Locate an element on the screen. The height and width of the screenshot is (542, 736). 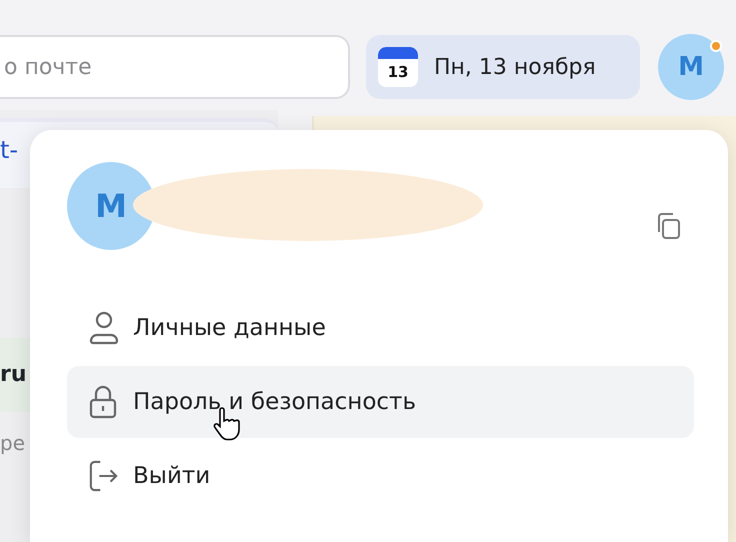
copy-icon is located at coordinates (669, 226).